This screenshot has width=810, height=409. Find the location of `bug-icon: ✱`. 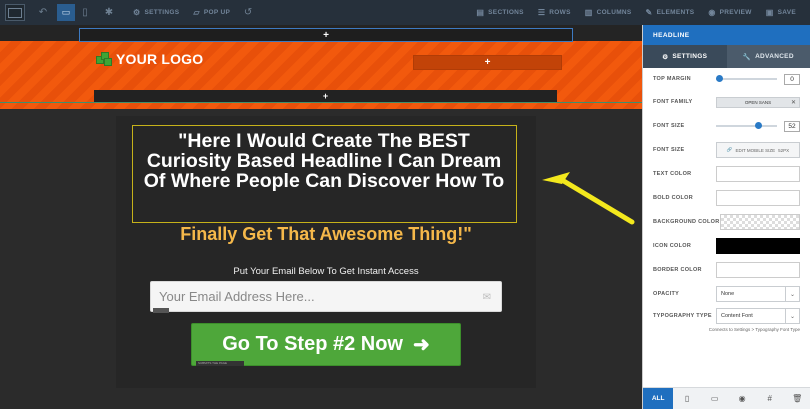

bug-icon: ✱ is located at coordinates (109, 12).